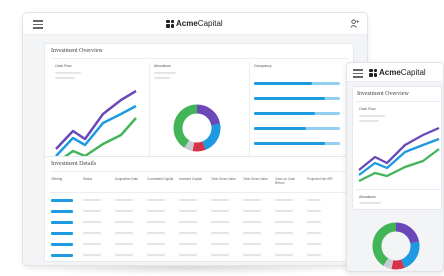  What do you see at coordinates (396, 246) in the screenshot?
I see `mobile-allocations-donut-chart` at bounding box center [396, 246].